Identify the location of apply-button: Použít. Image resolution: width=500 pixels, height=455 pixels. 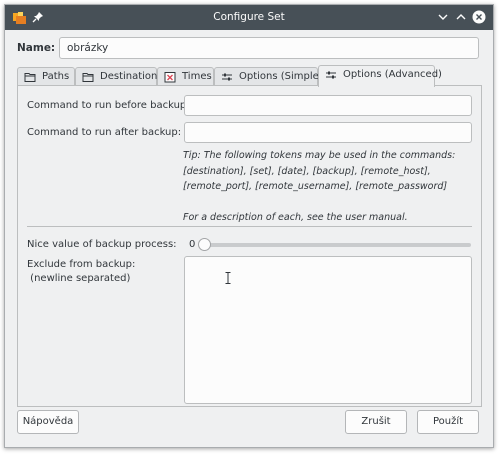
(448, 422).